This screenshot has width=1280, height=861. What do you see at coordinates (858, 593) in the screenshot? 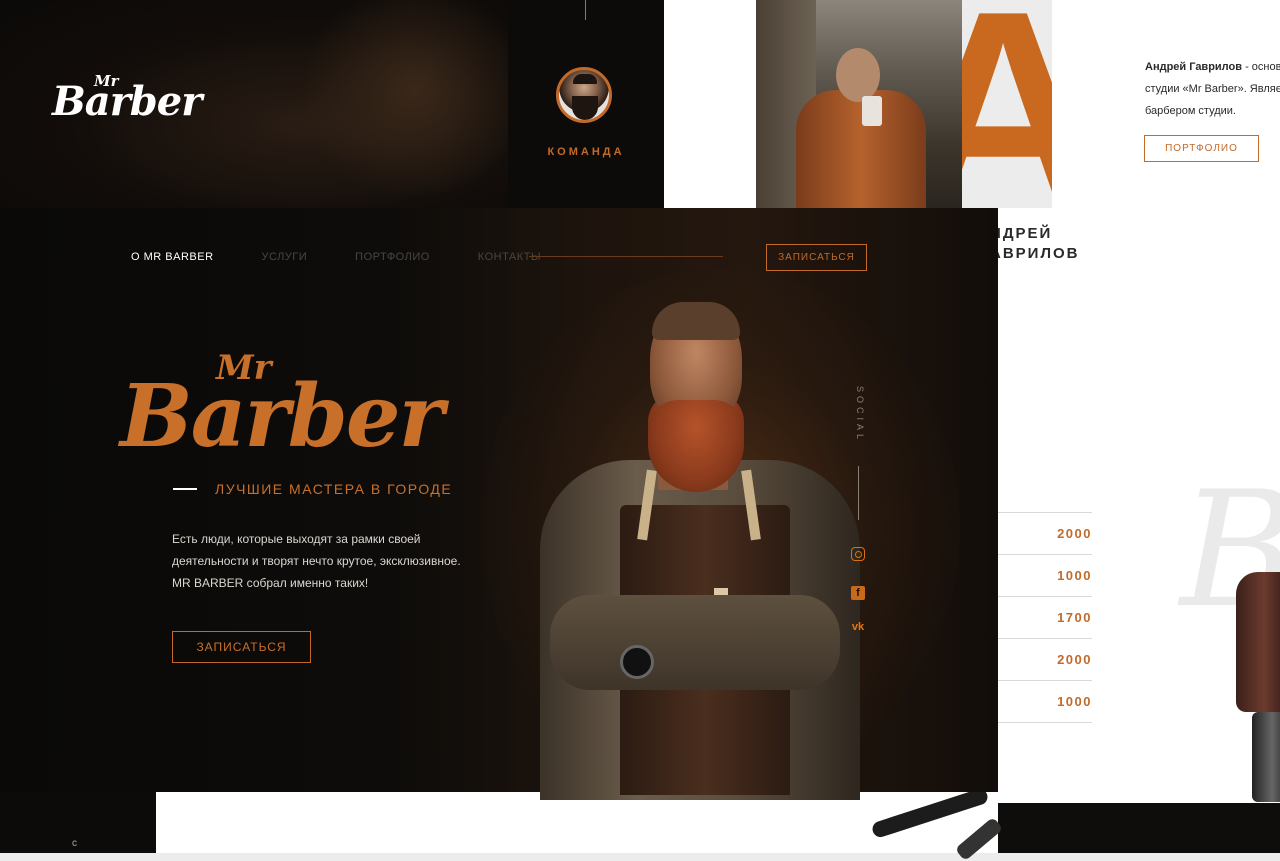
I see `facebook-icon: f` at bounding box center [858, 593].